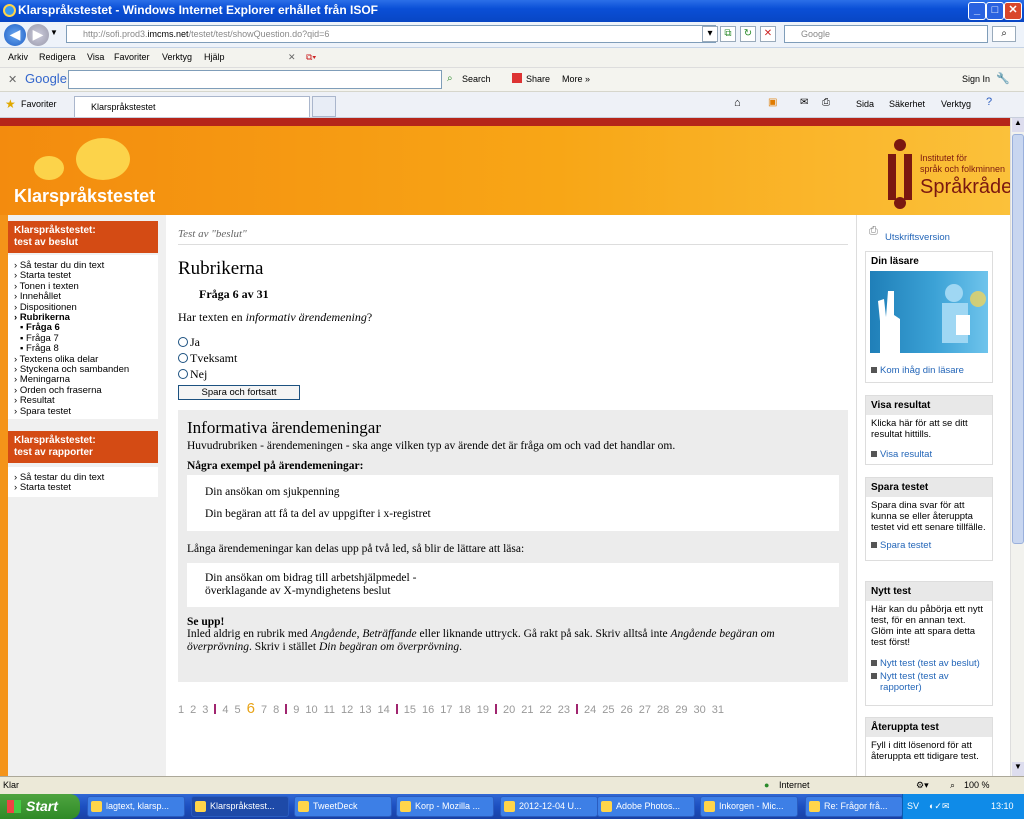 The width and height of the screenshot is (1024, 819). What do you see at coordinates (192, 106) in the screenshot?
I see `tab-klarsprakstestet: Klarspråkstestet` at bounding box center [192, 106].